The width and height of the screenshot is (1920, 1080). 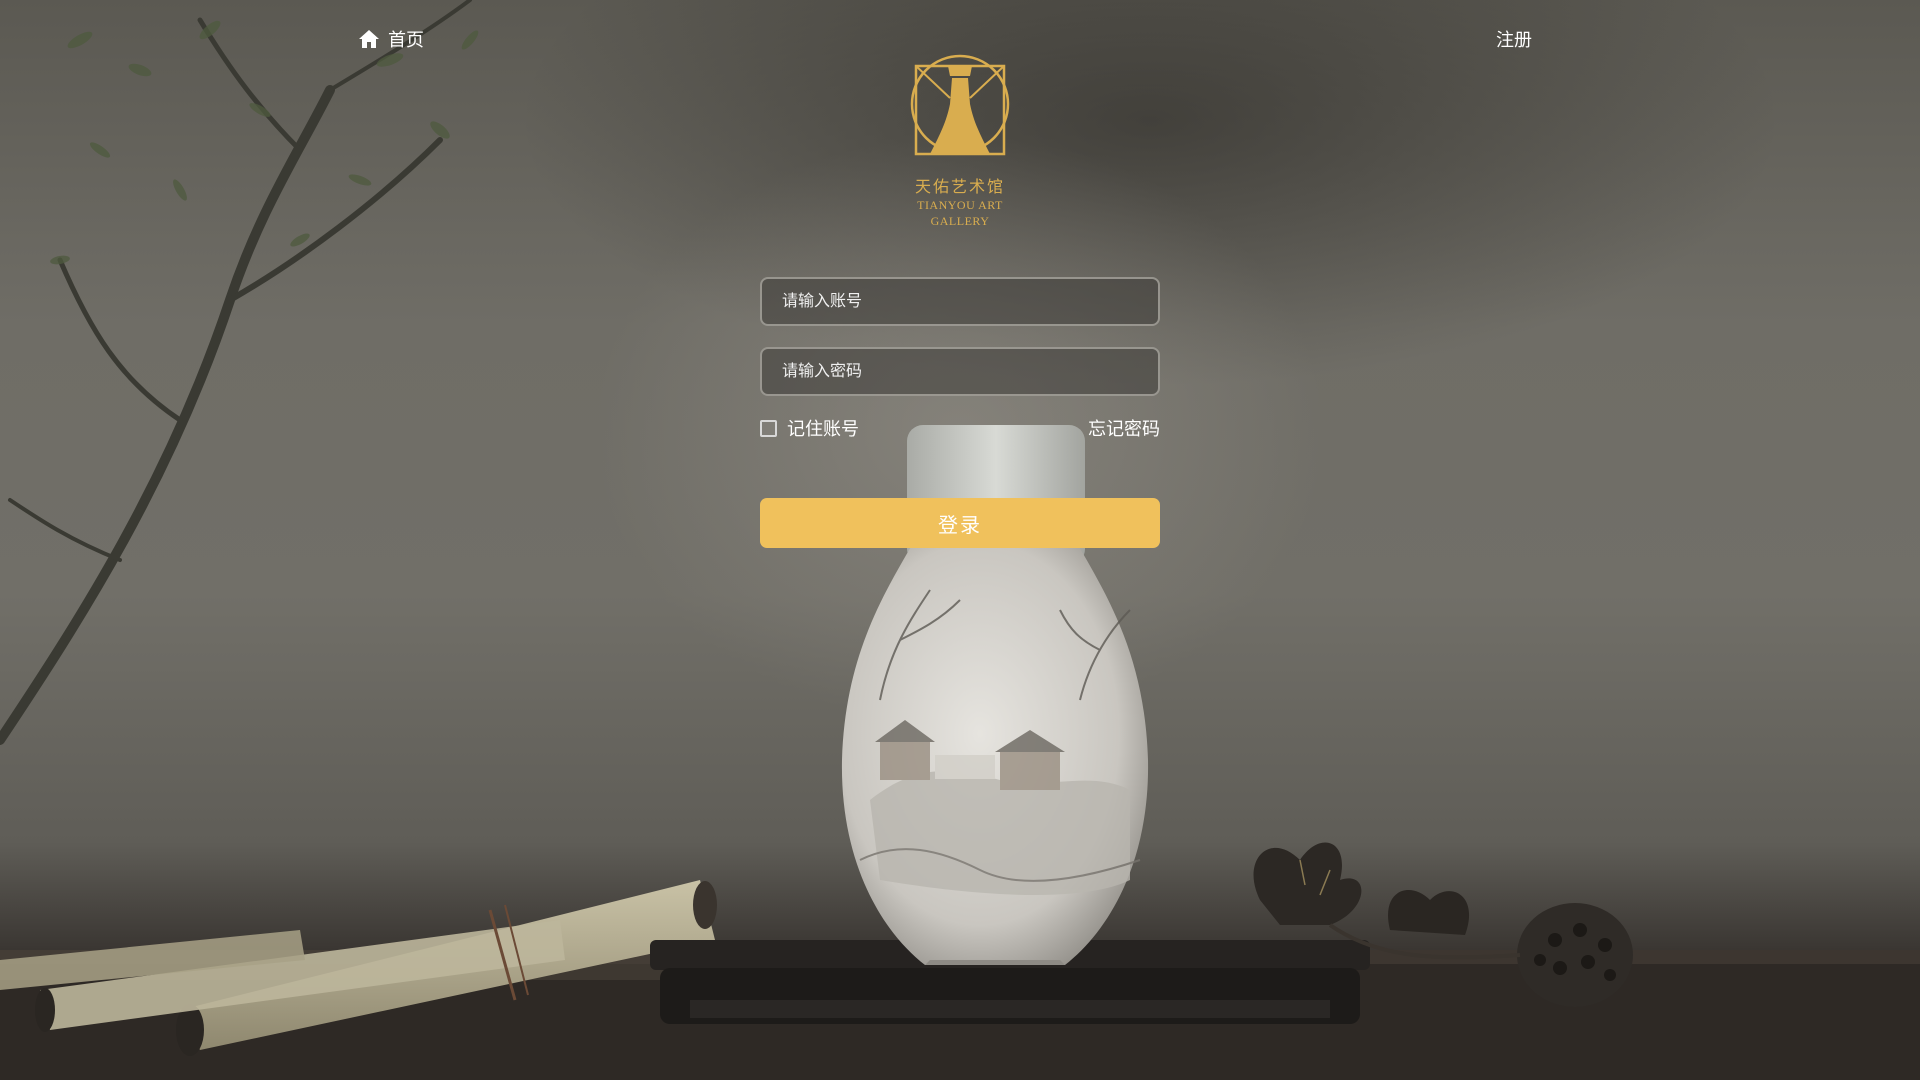 I want to click on nav-home-link: 首页, so click(x=391, y=39).